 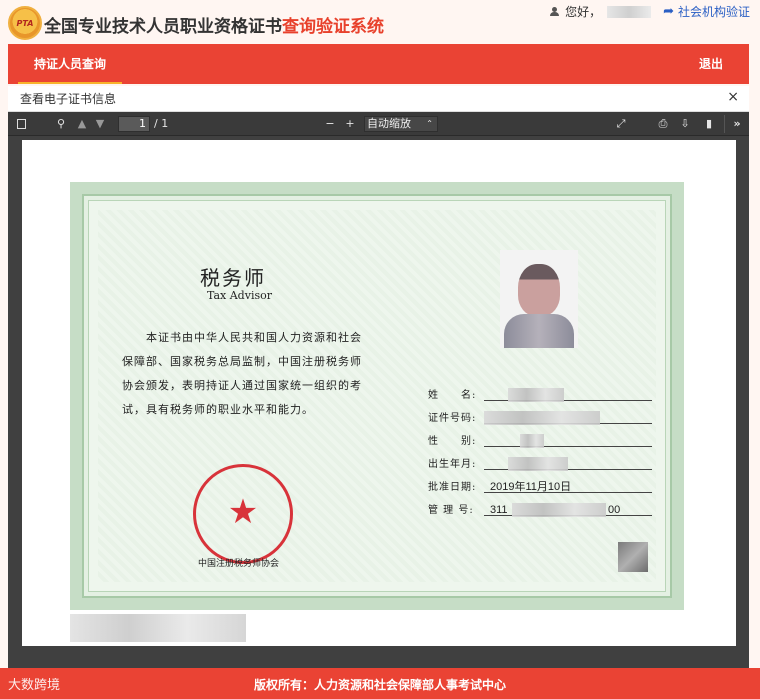 I want to click on pta-logo: PTA, so click(x=25, y=23).